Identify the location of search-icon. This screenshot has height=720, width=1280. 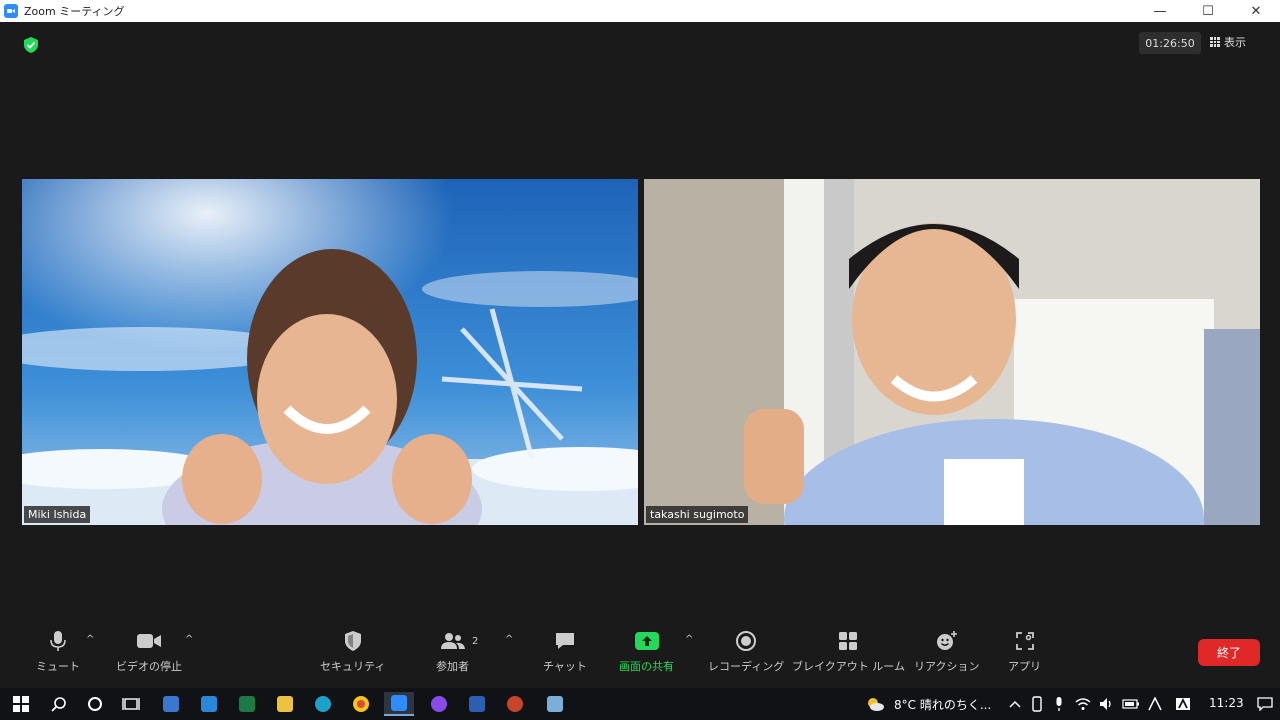
(59, 704).